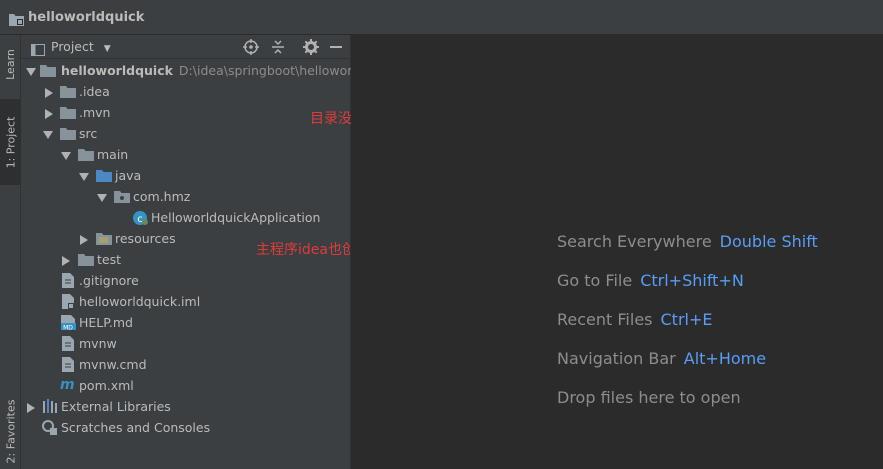 The width and height of the screenshot is (883, 469). What do you see at coordinates (72, 46) in the screenshot?
I see `project-view-label: Project` at bounding box center [72, 46].